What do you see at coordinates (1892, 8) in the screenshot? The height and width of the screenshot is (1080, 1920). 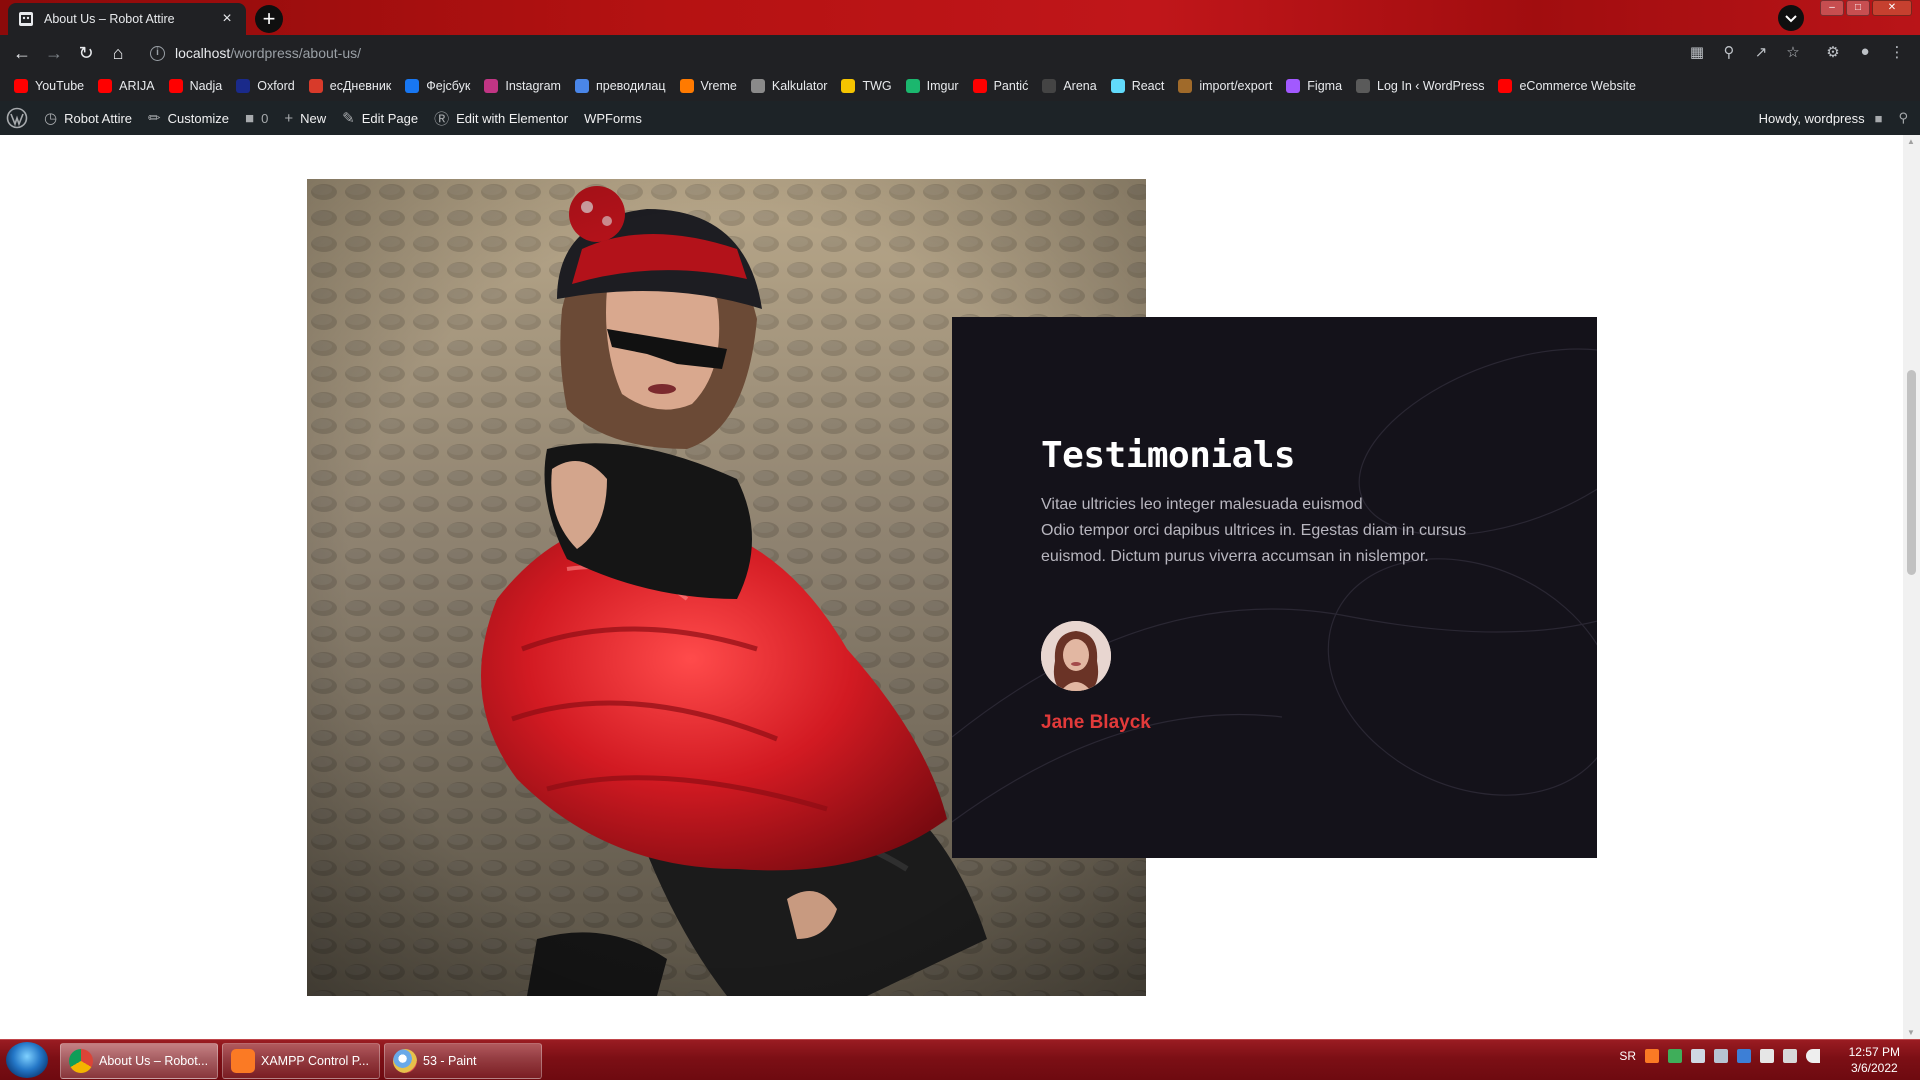 I see `close-window-button: ✕` at bounding box center [1892, 8].